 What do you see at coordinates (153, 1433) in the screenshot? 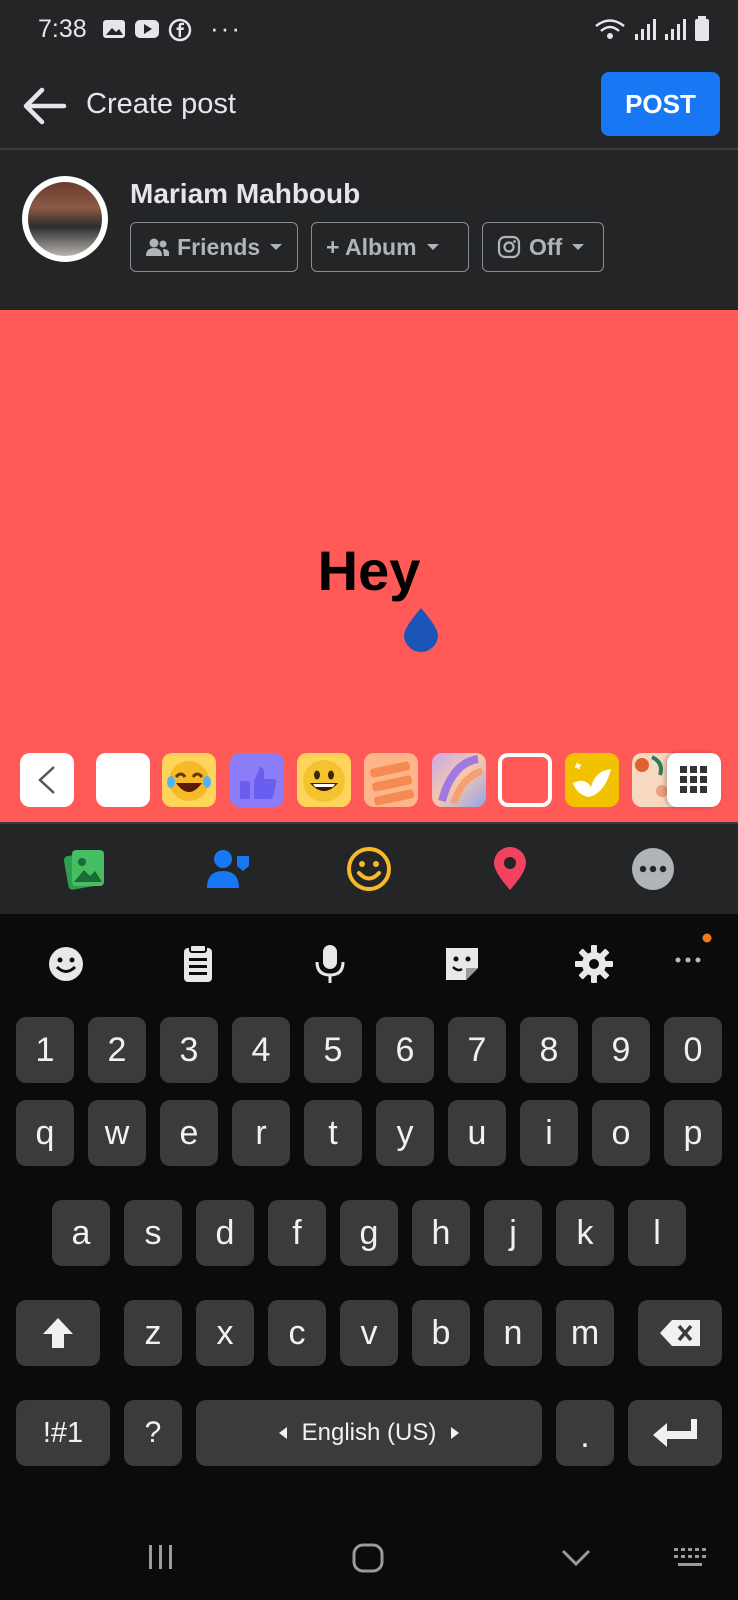
I see `key-question: ?` at bounding box center [153, 1433].